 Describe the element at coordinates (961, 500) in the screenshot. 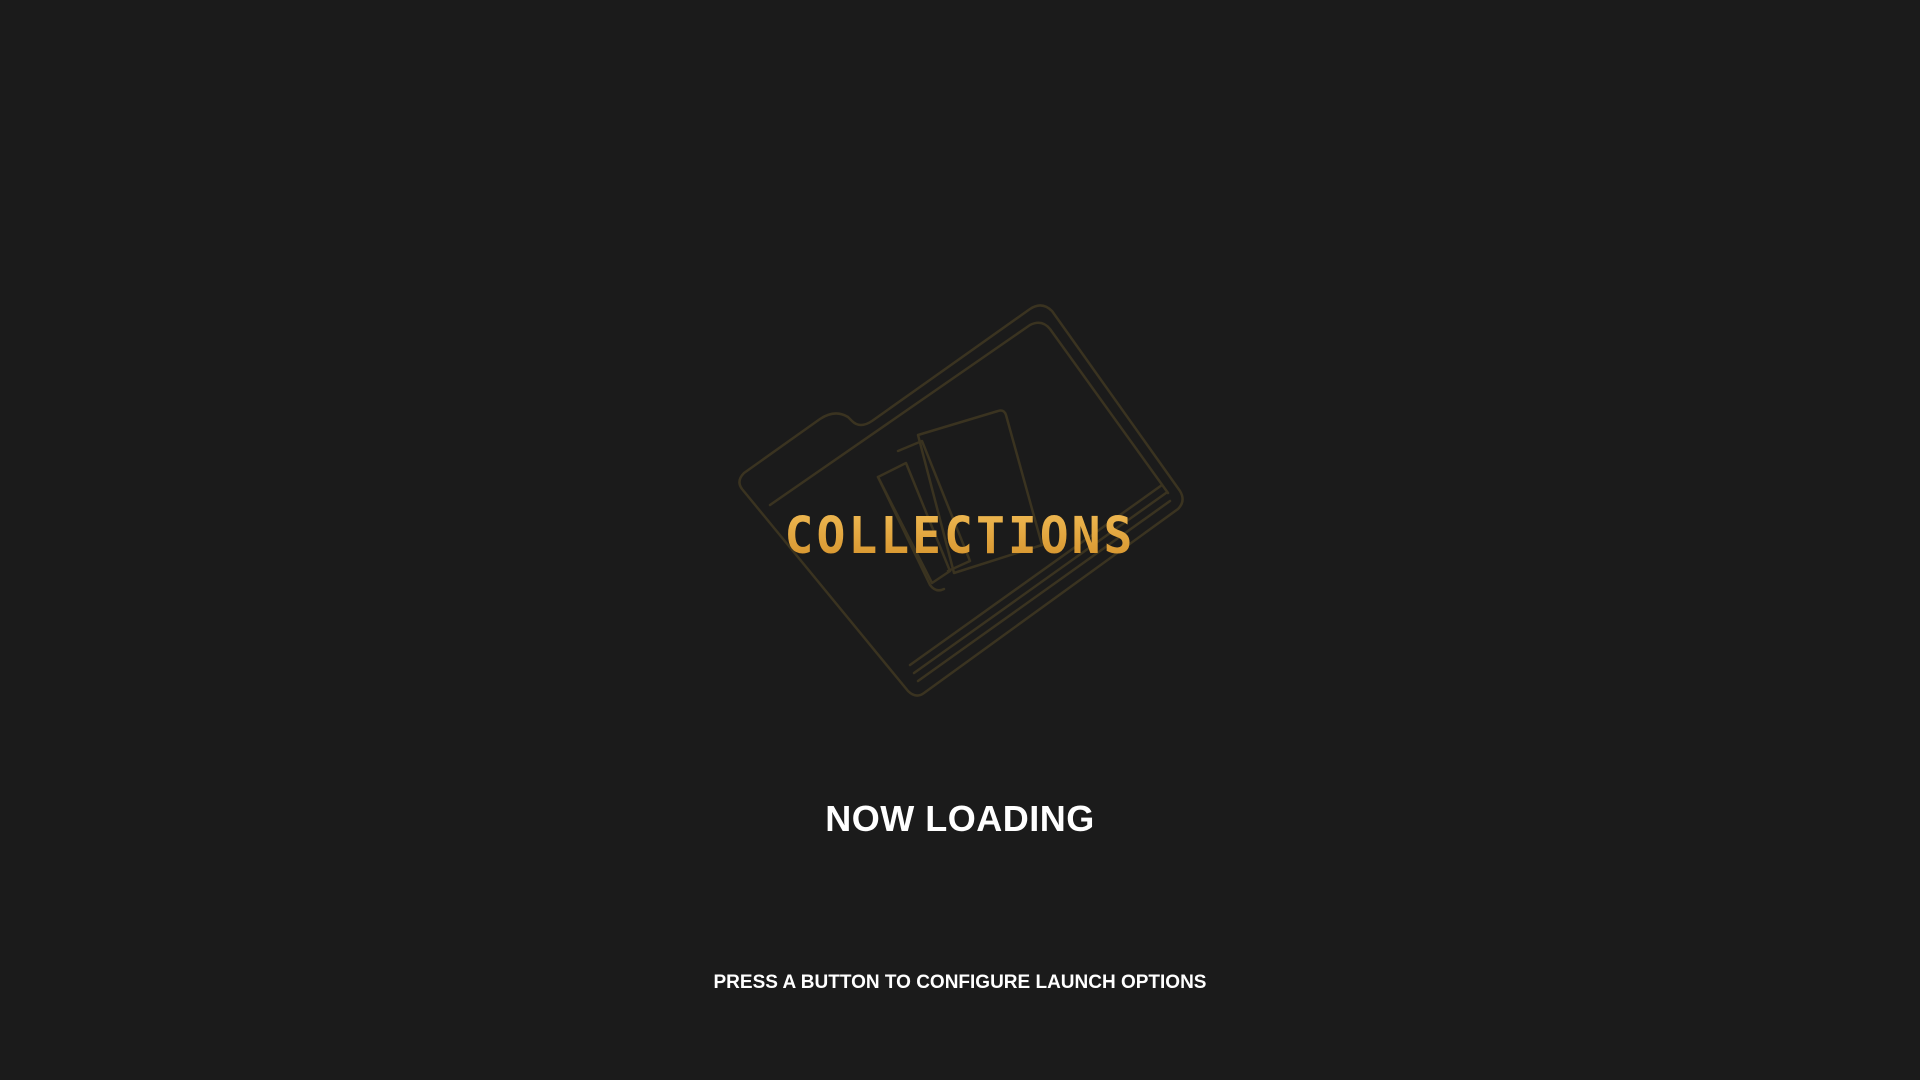

I see `folder-icon` at that location.